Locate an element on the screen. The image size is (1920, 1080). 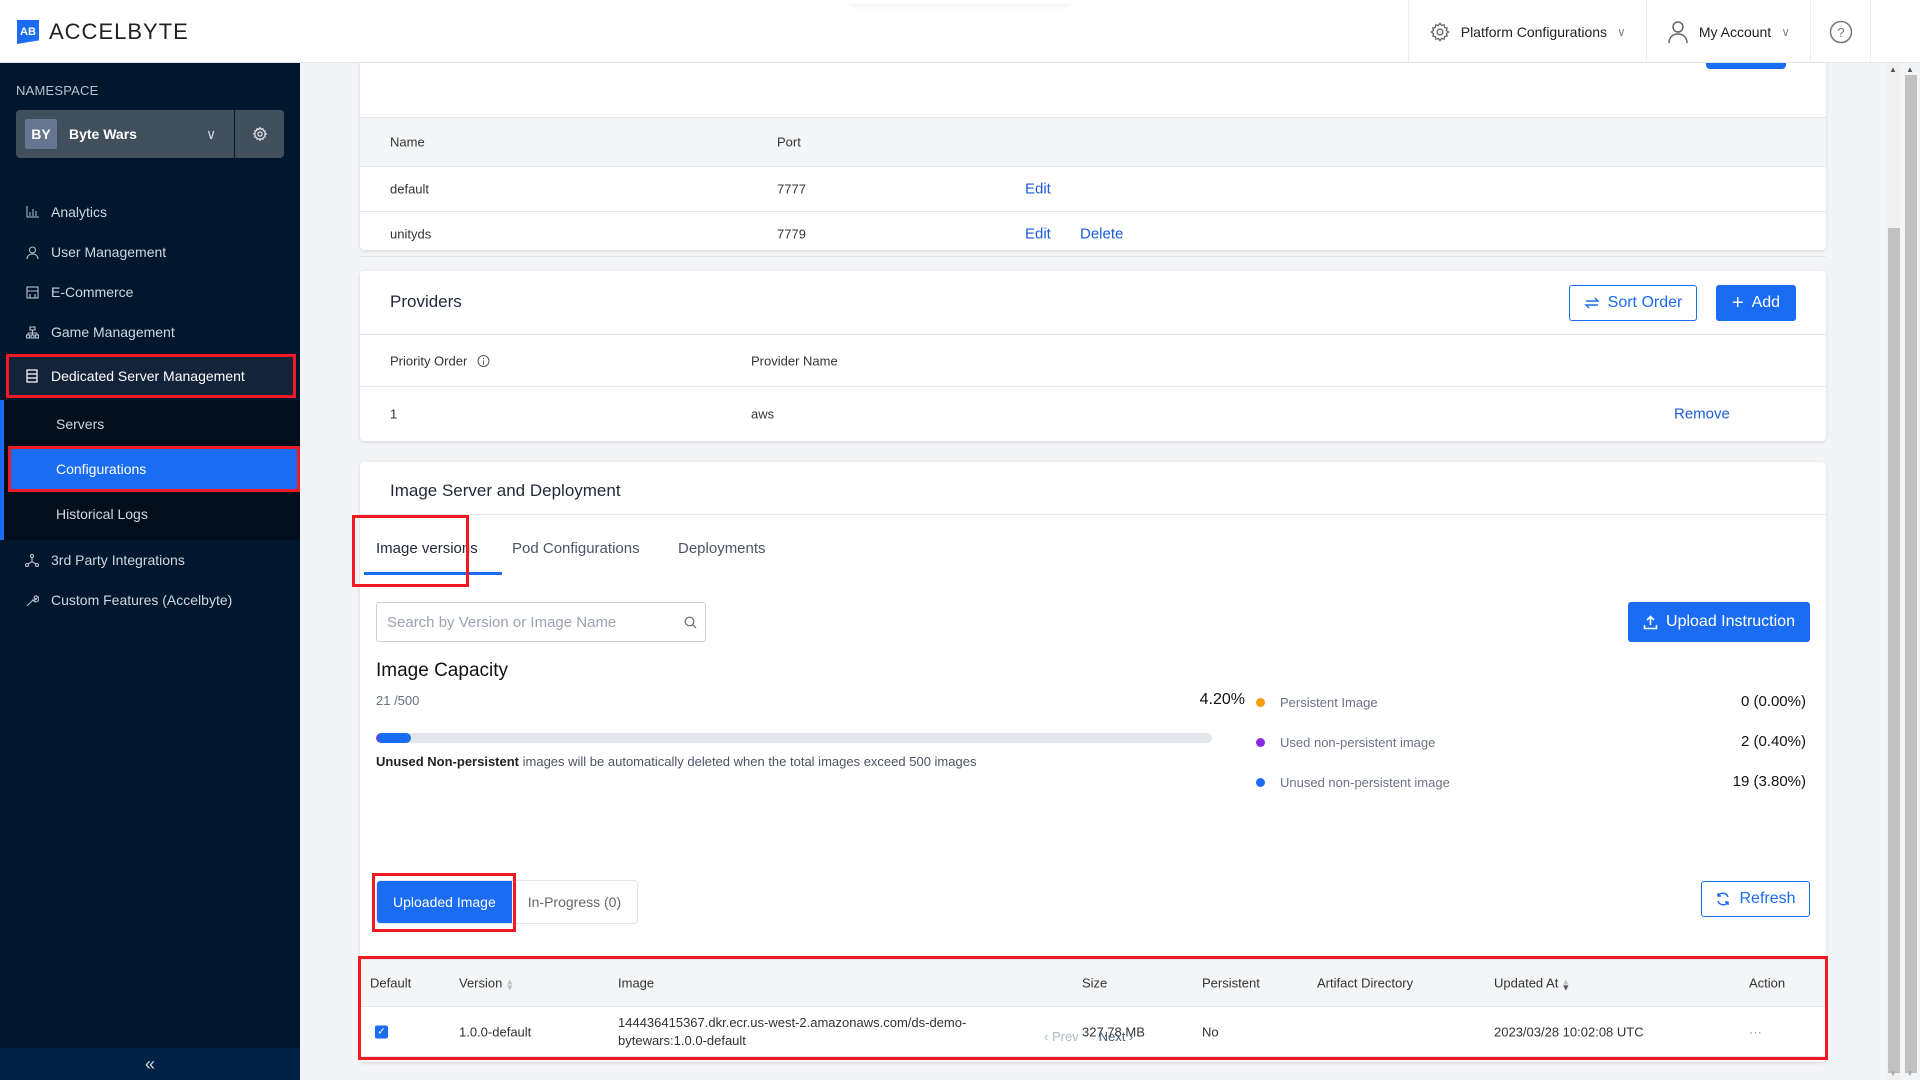
capacity-count: 21 /500 is located at coordinates (398, 700).